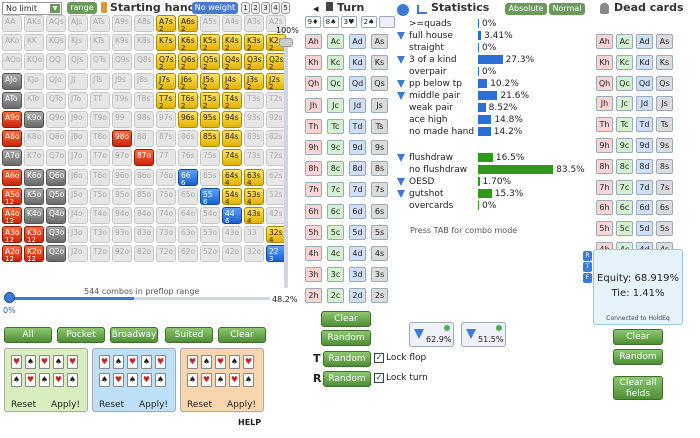 The width and height of the screenshot is (700, 438). I want to click on hand-cell: 63s 4, so click(254, 177).